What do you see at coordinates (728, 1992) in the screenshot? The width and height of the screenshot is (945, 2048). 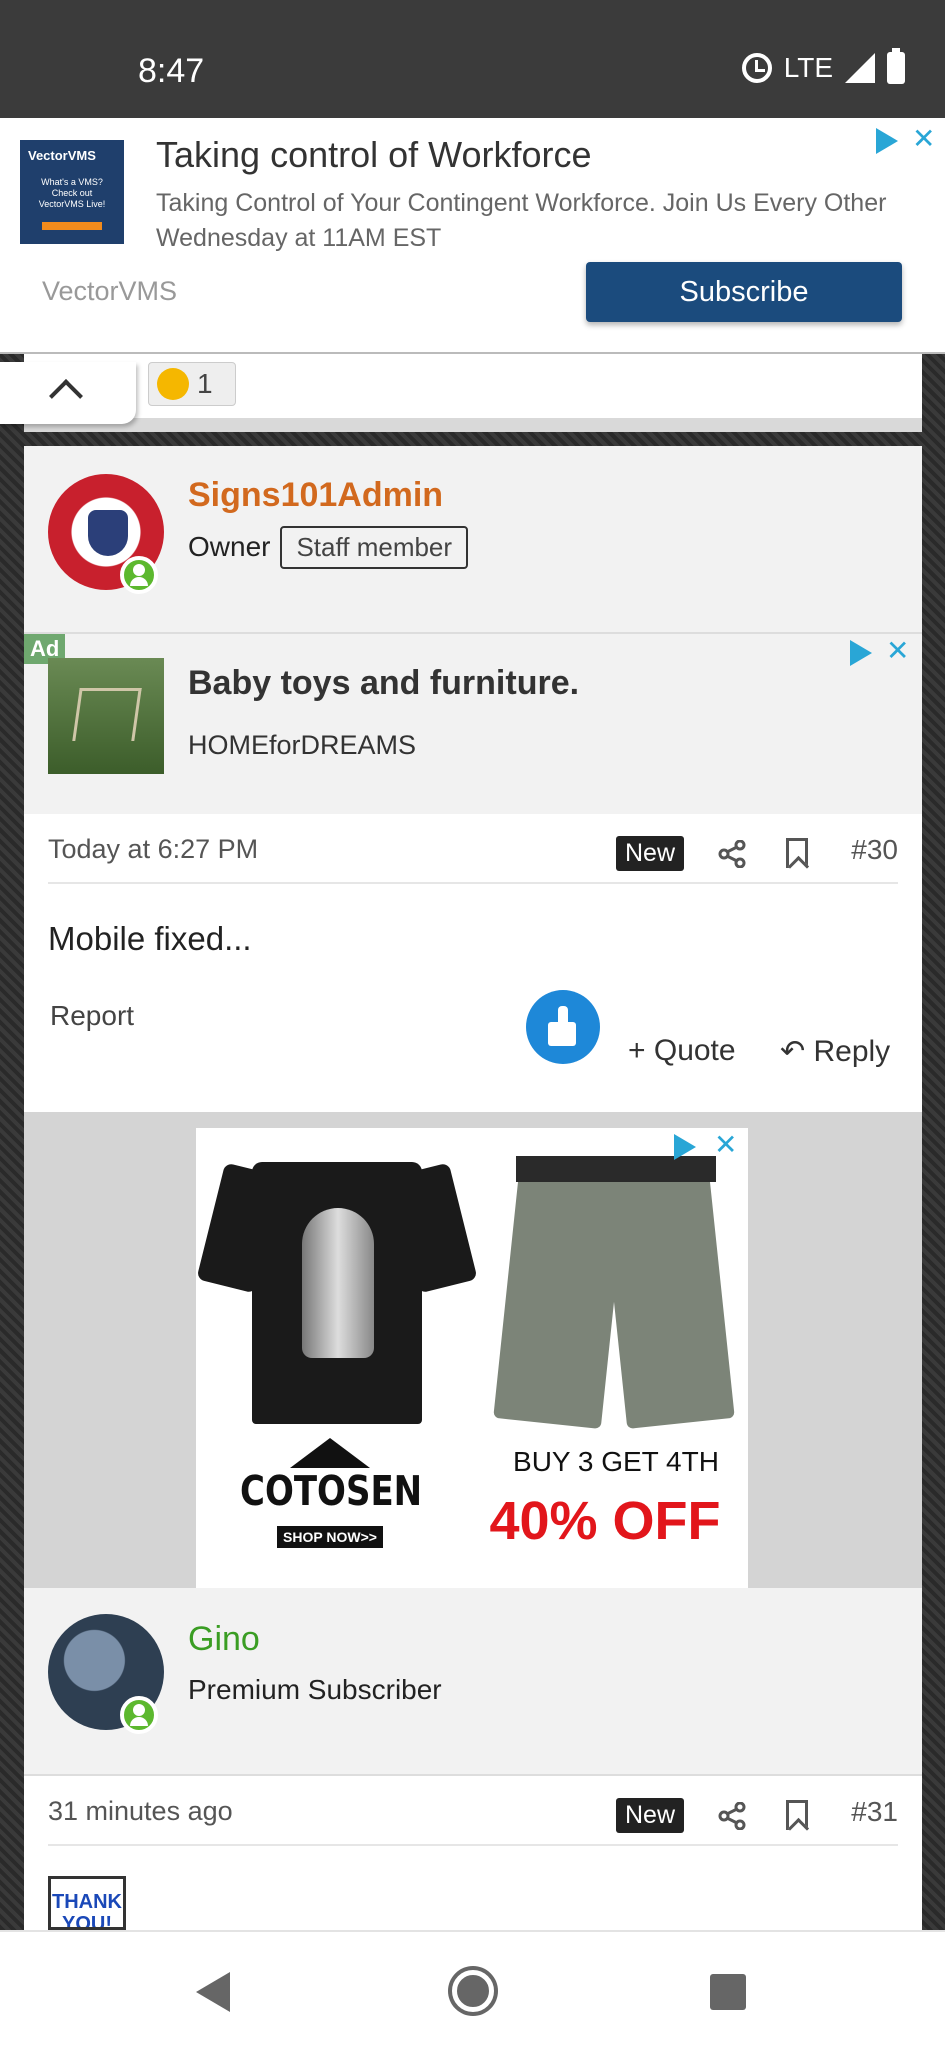 I see `recents-icon` at bounding box center [728, 1992].